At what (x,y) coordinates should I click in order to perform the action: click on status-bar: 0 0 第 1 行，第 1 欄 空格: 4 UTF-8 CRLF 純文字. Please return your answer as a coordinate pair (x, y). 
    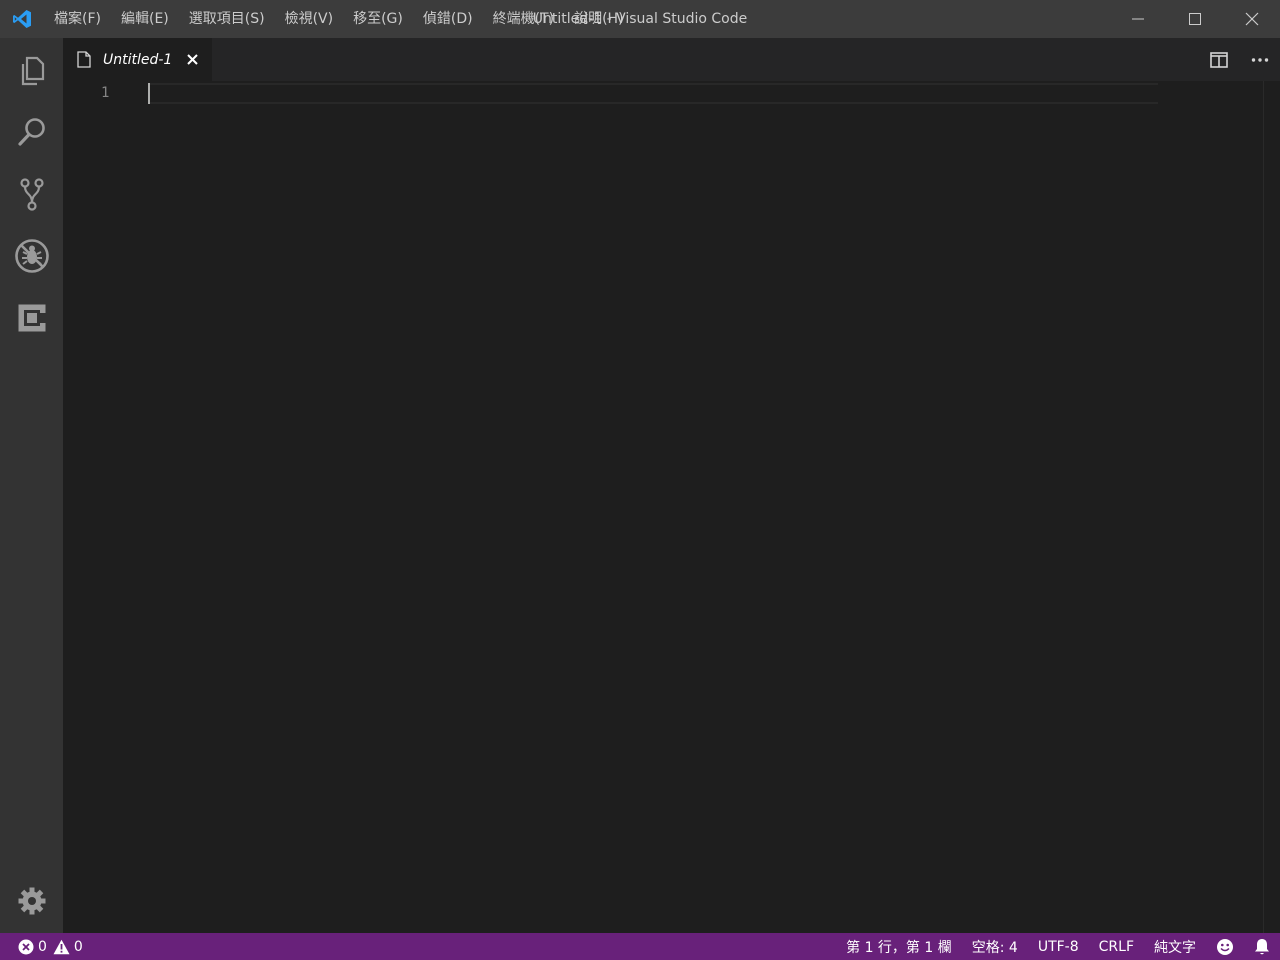
    Looking at the image, I should click on (640, 946).